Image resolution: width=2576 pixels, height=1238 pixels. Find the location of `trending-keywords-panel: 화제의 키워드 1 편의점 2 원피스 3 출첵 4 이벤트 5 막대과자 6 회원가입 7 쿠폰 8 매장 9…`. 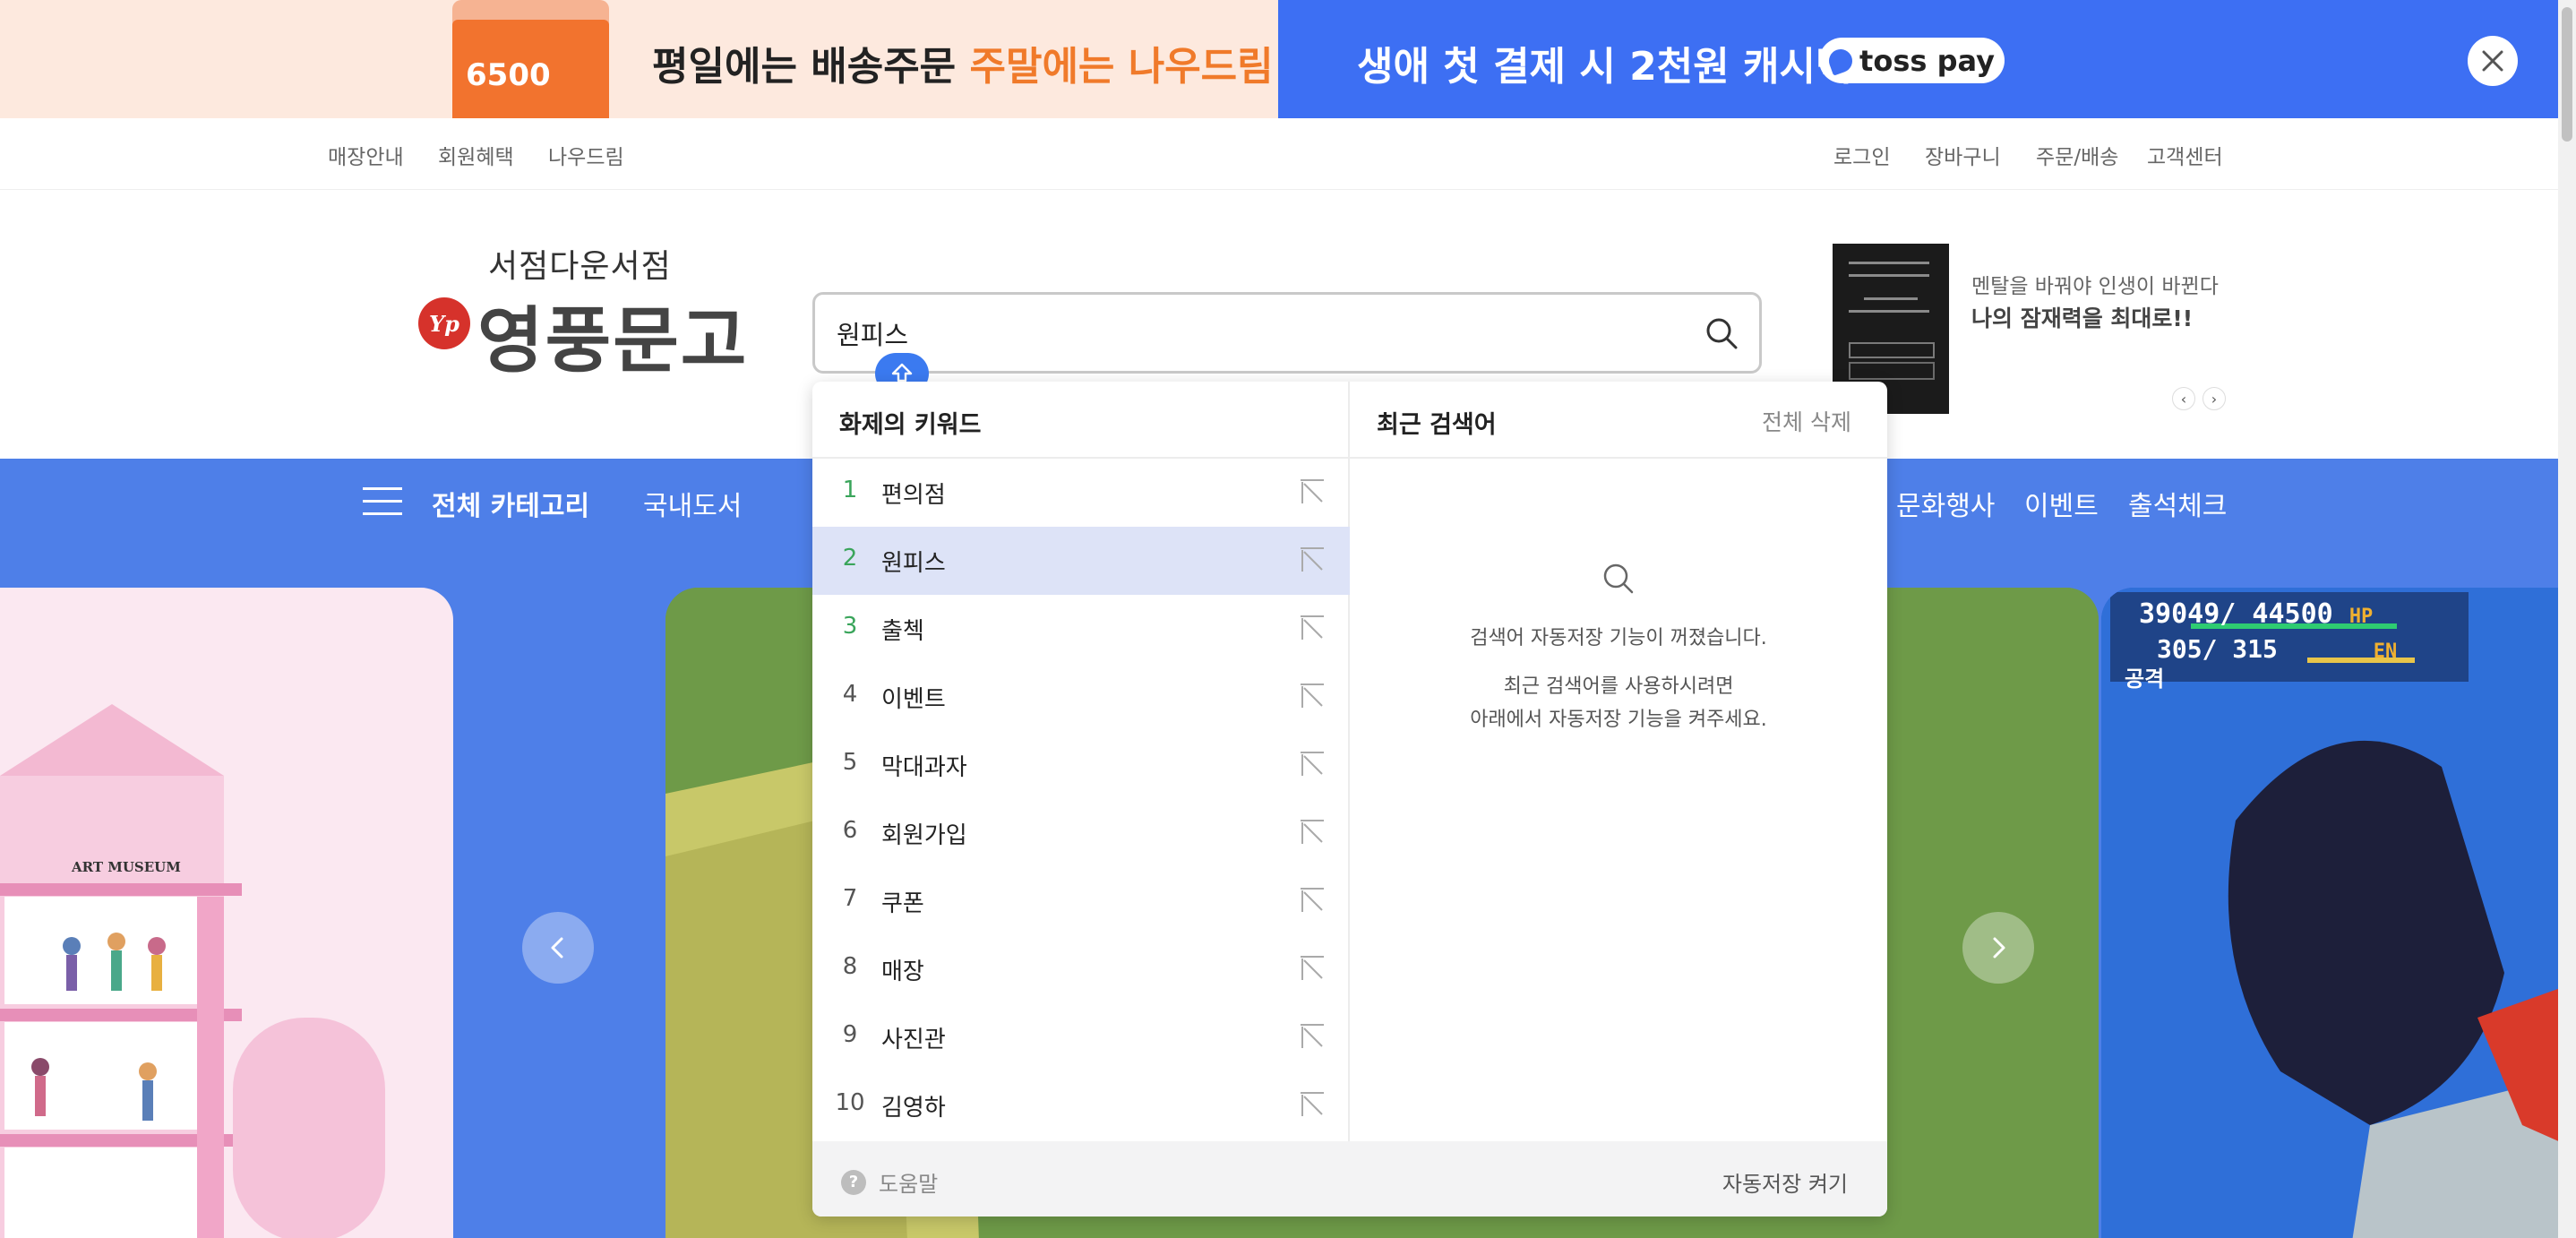

trending-keywords-panel: 화제의 키워드 1 편의점 2 원피스 3 출첵 4 이벤트 5 막대과자 6 회원가입 7 쿠폰 8 매장 9… is located at coordinates (1081, 761).